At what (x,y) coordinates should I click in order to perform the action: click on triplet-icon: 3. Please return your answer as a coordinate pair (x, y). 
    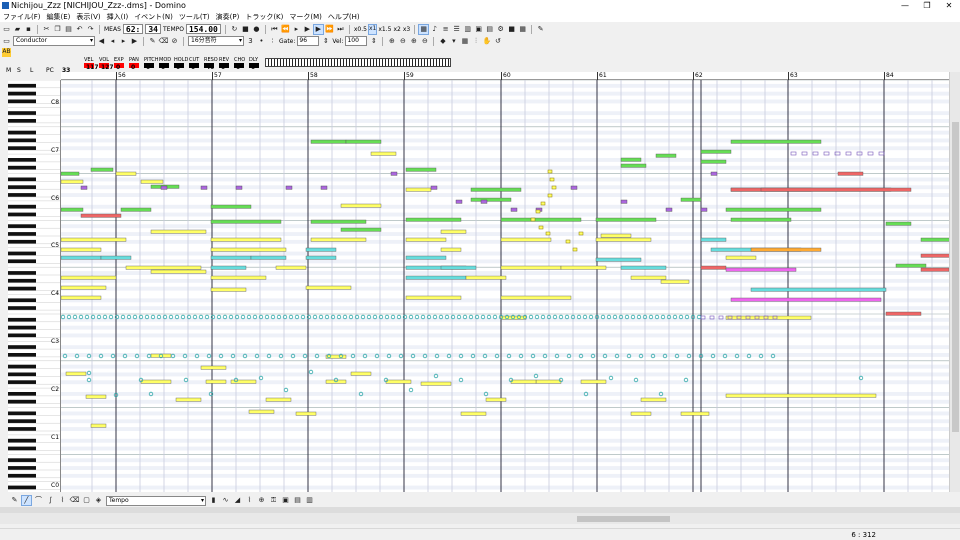
    Looking at the image, I should click on (250, 41).